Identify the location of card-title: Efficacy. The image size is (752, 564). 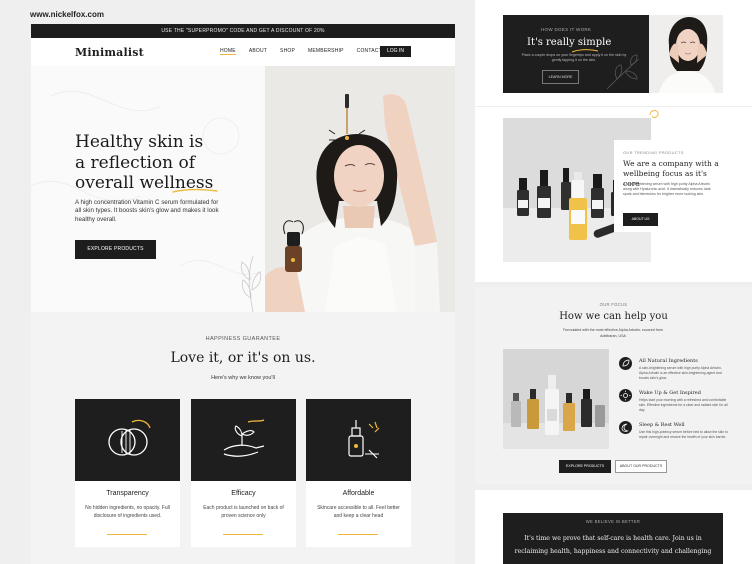
(243, 493).